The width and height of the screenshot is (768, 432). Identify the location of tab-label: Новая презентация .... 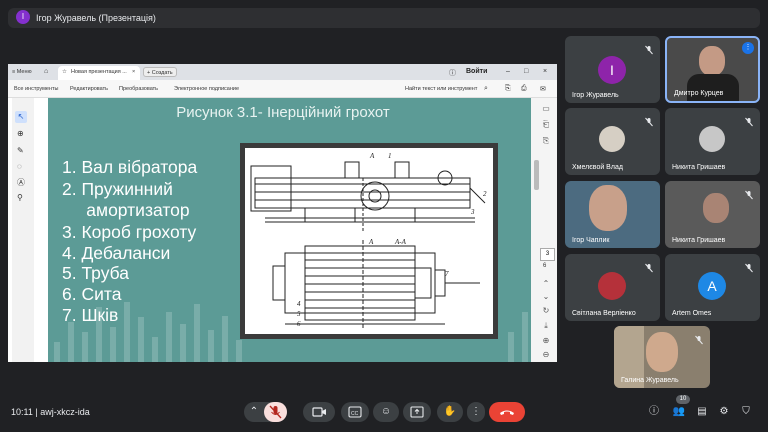
(99, 72).